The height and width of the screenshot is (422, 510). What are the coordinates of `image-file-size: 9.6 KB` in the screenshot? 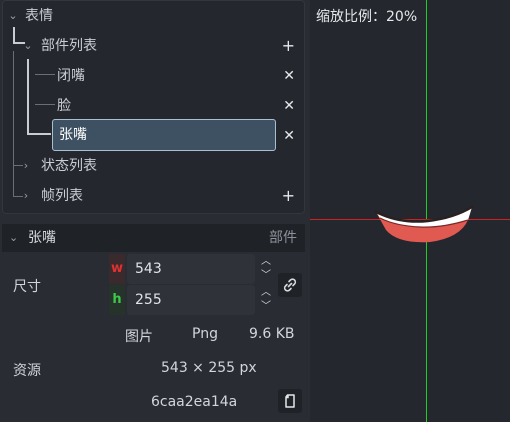 It's located at (272, 334).